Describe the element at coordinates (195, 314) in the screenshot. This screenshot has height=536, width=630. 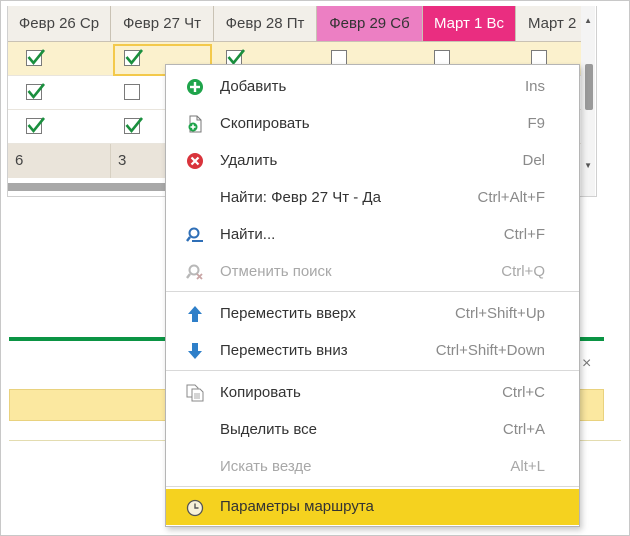
I see `arrow-up-icon` at that location.